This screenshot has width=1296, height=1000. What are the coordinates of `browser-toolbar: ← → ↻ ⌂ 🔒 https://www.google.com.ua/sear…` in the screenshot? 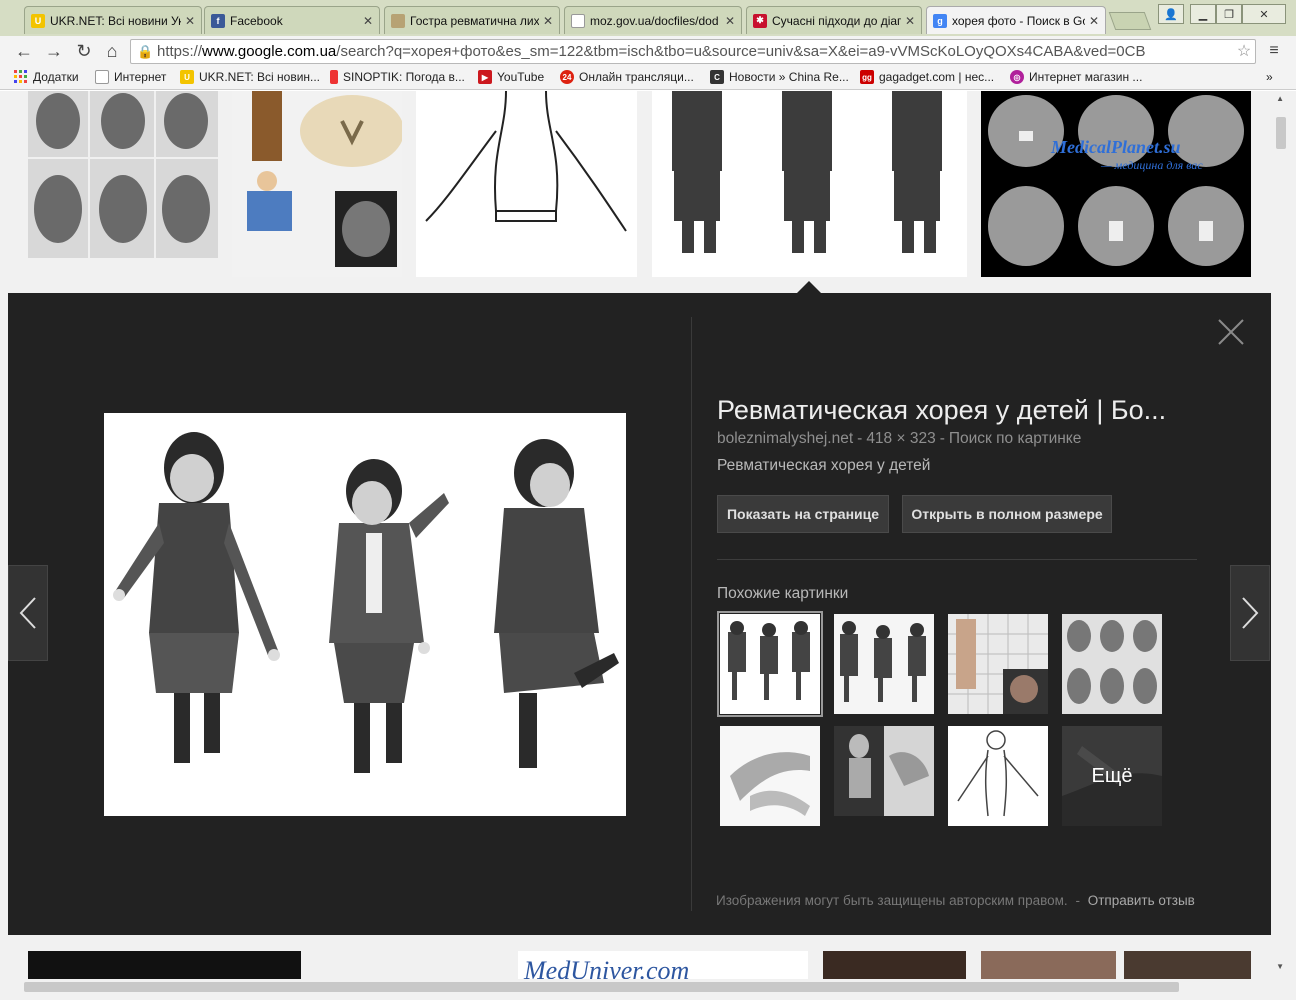 It's located at (648, 51).